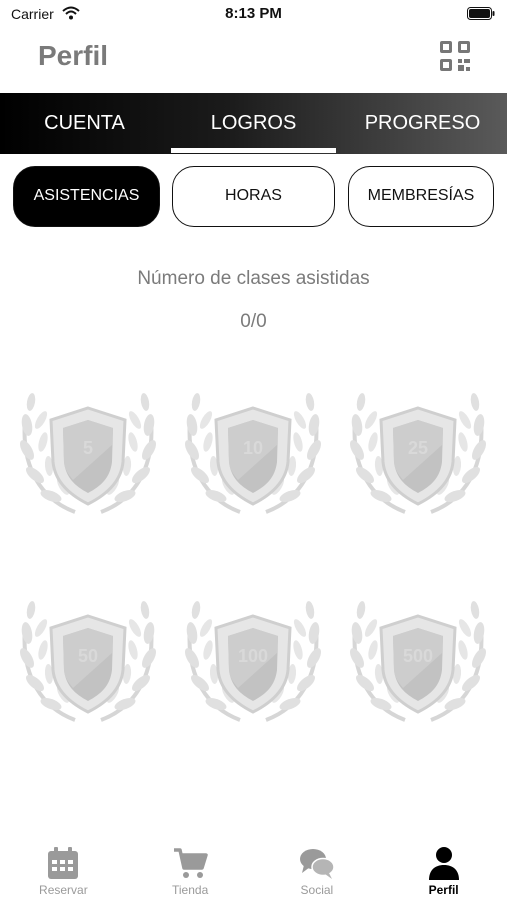 This screenshot has height=900, width=507. What do you see at coordinates (190, 890) in the screenshot?
I see `nav-label: Tienda` at bounding box center [190, 890].